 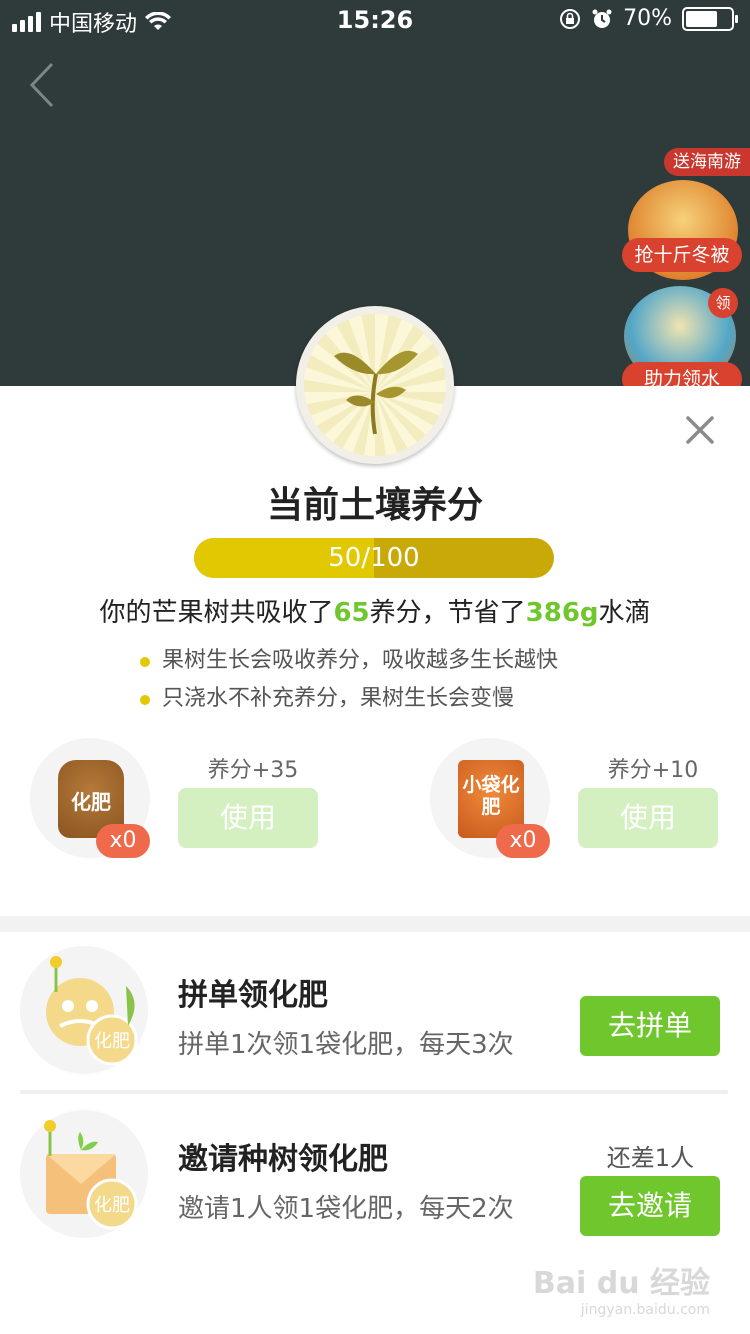 What do you see at coordinates (650, 1158) in the screenshot?
I see `remaining-invites: 还差1人` at bounding box center [650, 1158].